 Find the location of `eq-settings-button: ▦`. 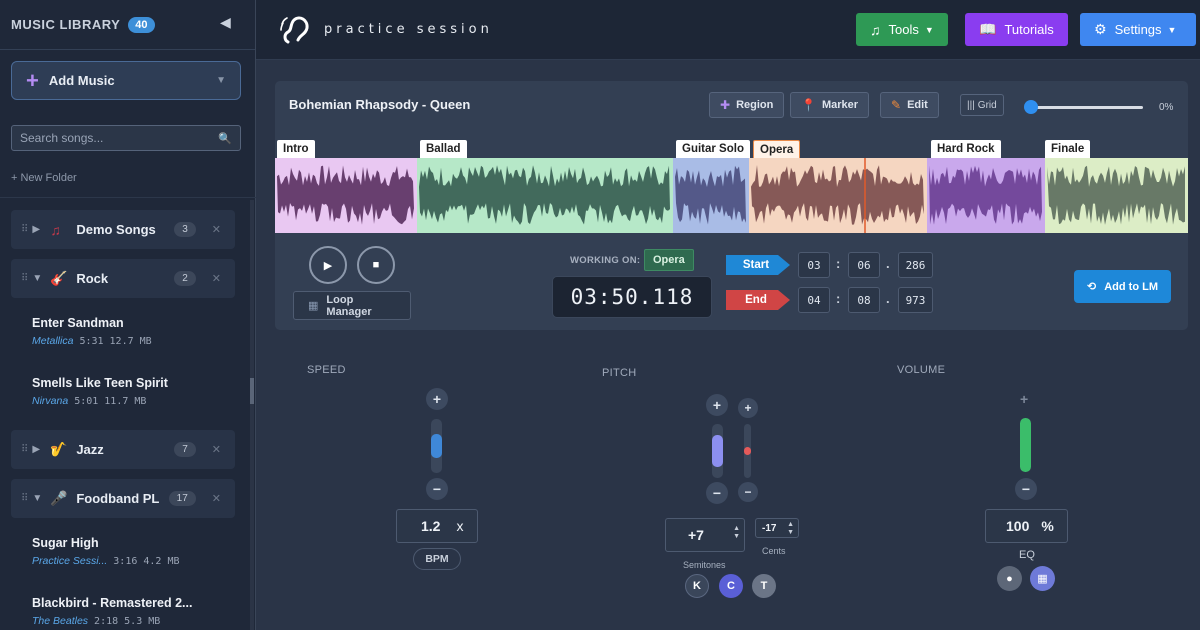

eq-settings-button: ▦ is located at coordinates (1042, 578).